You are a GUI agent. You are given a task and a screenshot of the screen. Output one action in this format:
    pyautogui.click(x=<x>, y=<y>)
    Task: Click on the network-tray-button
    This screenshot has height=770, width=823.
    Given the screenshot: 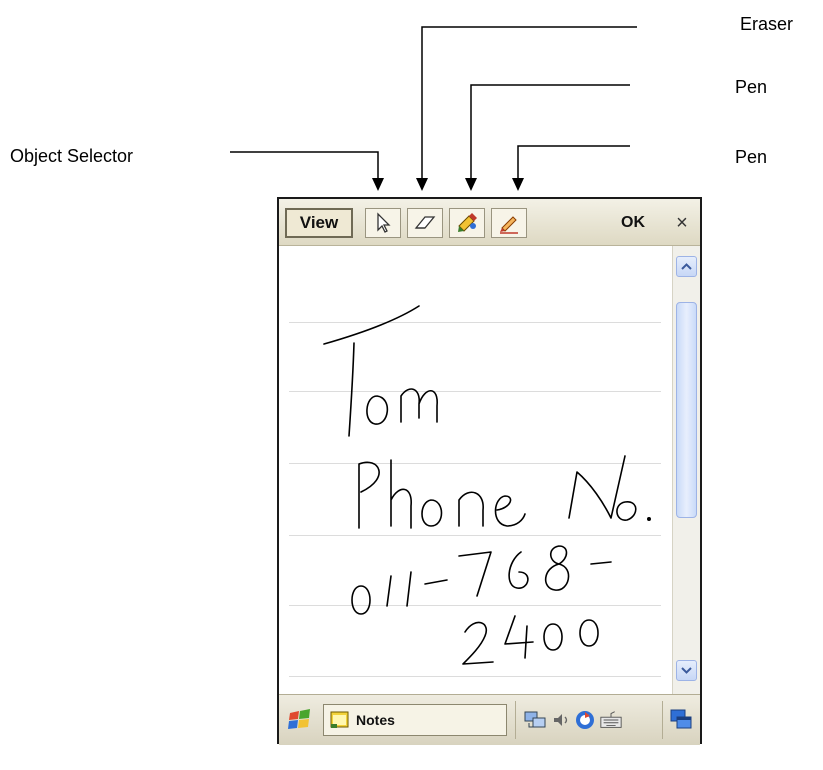 What is the action you would take?
    pyautogui.click(x=535, y=720)
    